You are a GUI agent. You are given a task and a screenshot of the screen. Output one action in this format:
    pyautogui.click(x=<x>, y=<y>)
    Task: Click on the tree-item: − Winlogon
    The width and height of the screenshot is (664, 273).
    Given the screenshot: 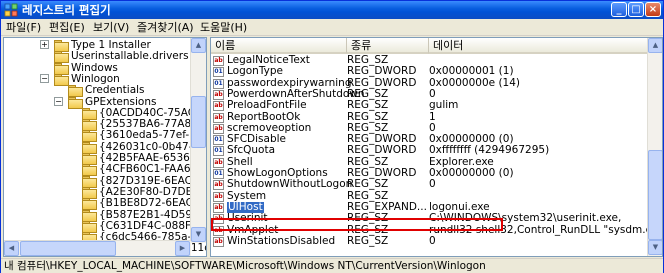 What is the action you would take?
    pyautogui.click(x=97, y=79)
    